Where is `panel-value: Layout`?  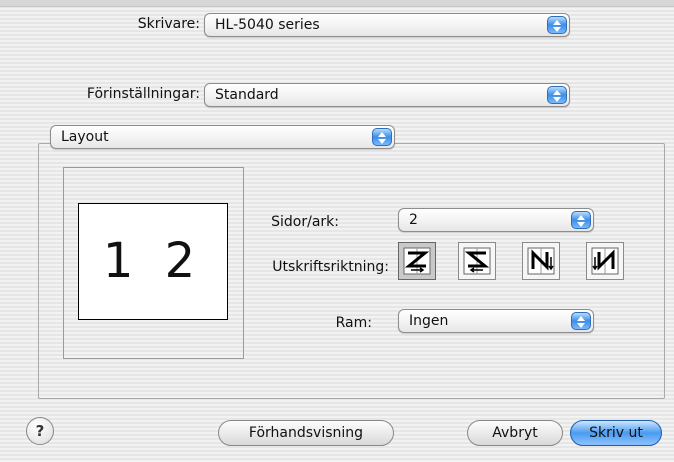 panel-value: Layout is located at coordinates (85, 137).